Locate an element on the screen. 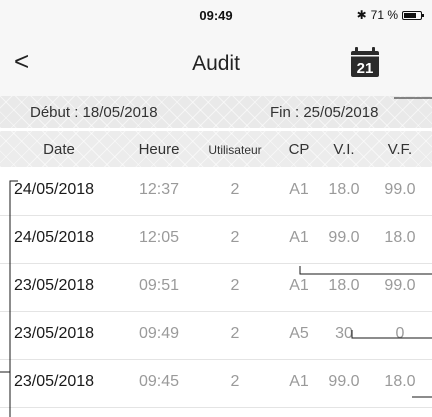 The image size is (432, 417). table-header: Date Heure Utilisateur CP V.I. V.F. is located at coordinates (216, 149).